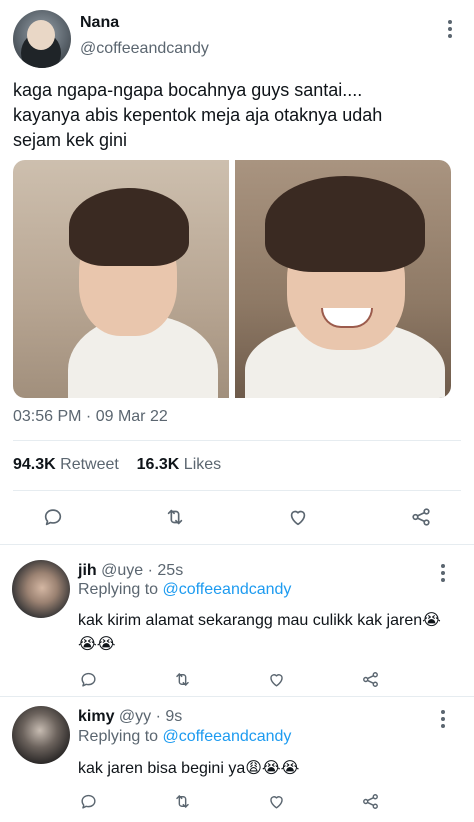 The width and height of the screenshot is (474, 822). Describe the element at coordinates (165, 570) in the screenshot. I see `reply-time: · 25s` at that location.